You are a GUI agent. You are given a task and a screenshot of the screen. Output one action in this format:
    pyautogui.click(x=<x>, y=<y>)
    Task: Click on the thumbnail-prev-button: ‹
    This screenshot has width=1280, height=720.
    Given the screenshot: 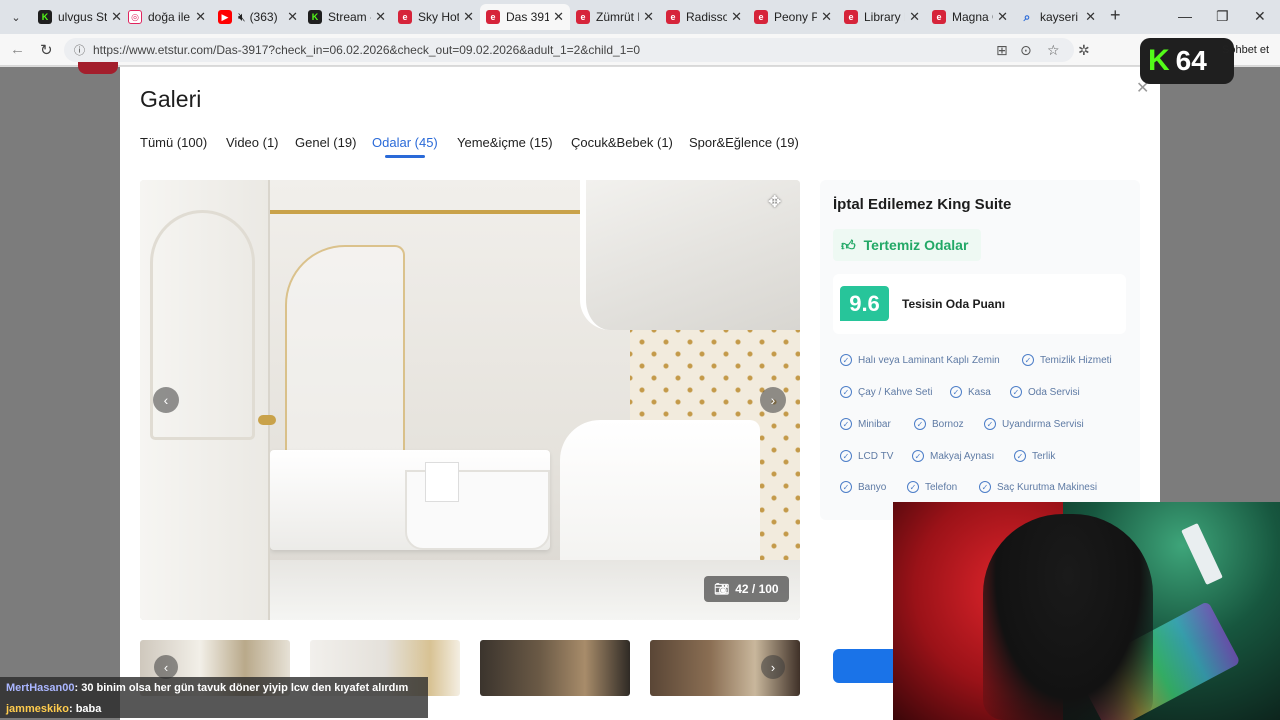 What is the action you would take?
    pyautogui.click(x=166, y=667)
    